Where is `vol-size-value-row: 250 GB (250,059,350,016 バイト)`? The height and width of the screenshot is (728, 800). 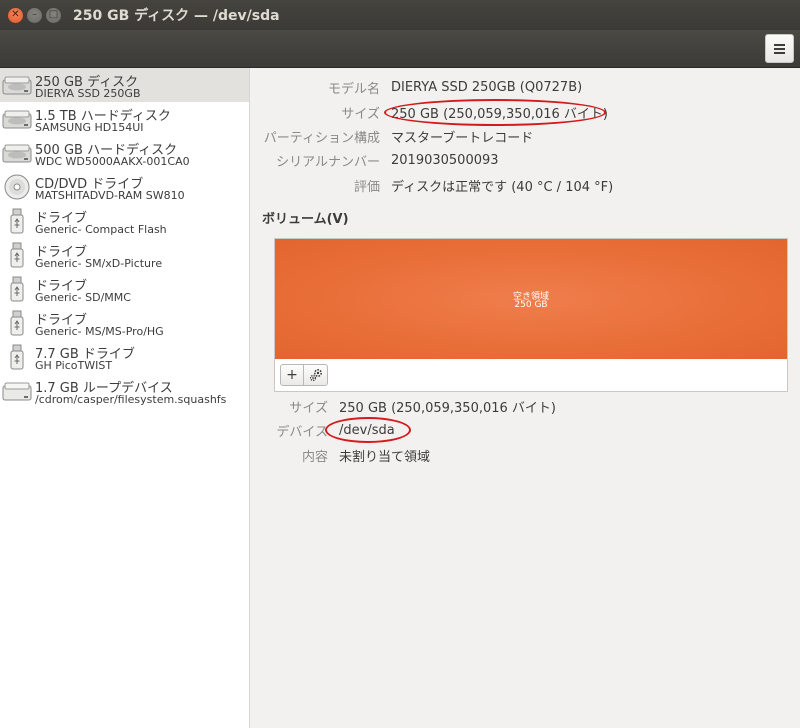
vol-size-value-row: 250 GB (250,059,350,016 バイト) is located at coordinates (447, 406).